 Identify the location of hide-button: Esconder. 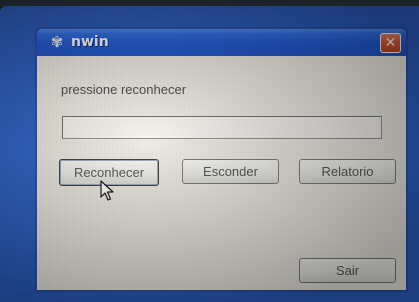
(230, 171).